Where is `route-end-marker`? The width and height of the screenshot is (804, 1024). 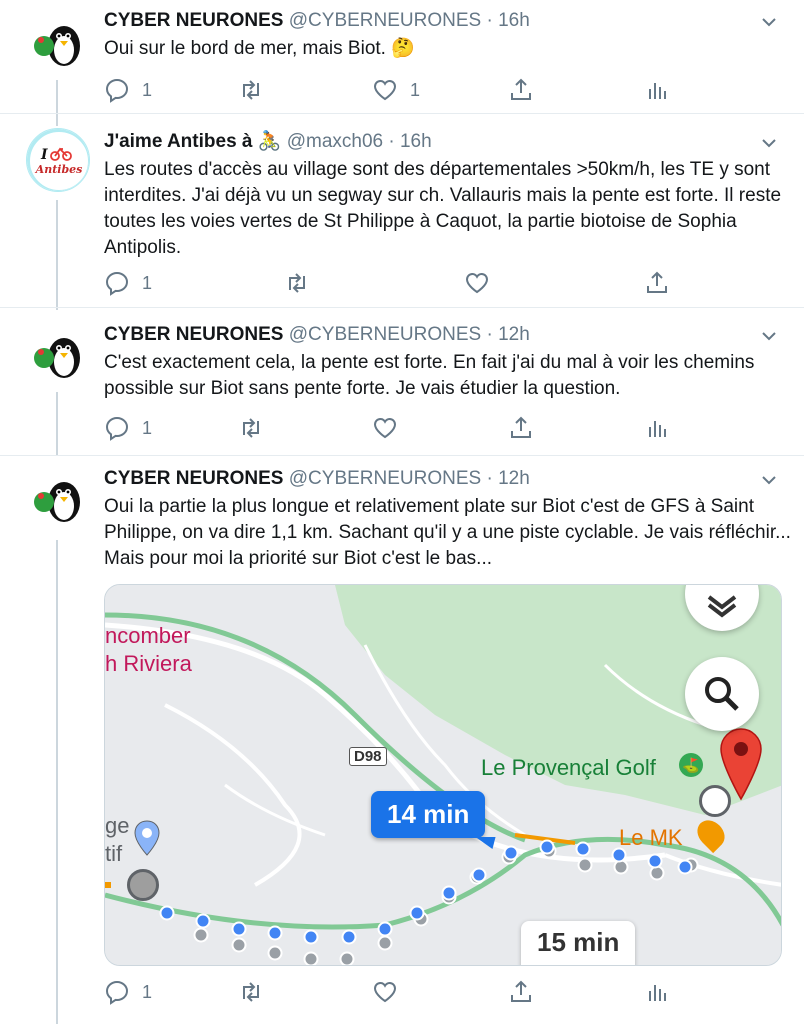 route-end-marker is located at coordinates (715, 801).